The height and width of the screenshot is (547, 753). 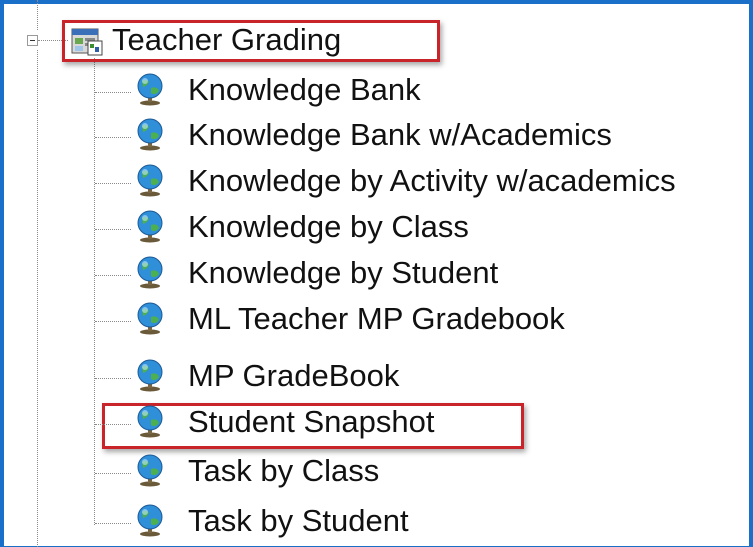 What do you see at coordinates (400, 134) in the screenshot?
I see `tree-node-label: Knowledge Bank w/Academics` at bounding box center [400, 134].